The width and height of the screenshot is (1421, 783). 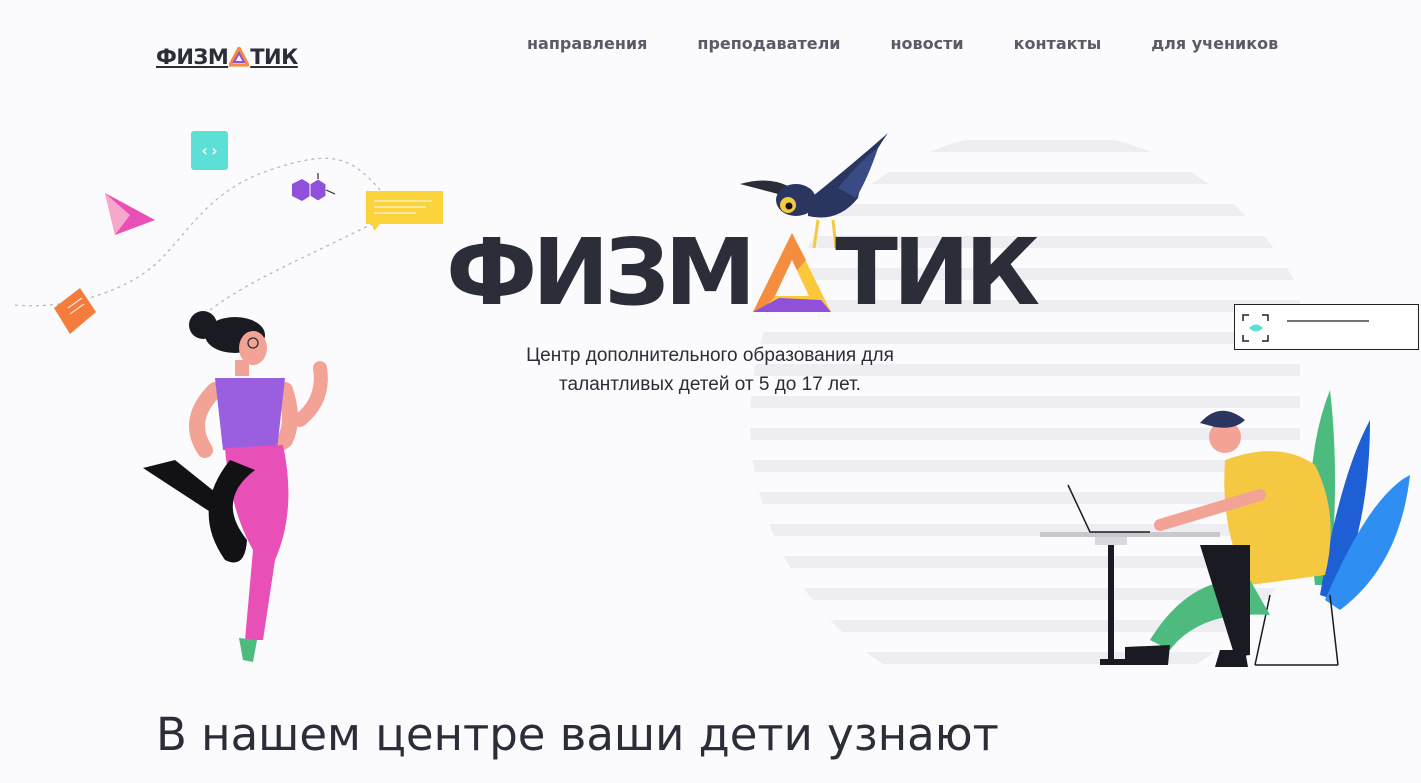 I want to click on orange-card-icon, so click(x=75, y=311).